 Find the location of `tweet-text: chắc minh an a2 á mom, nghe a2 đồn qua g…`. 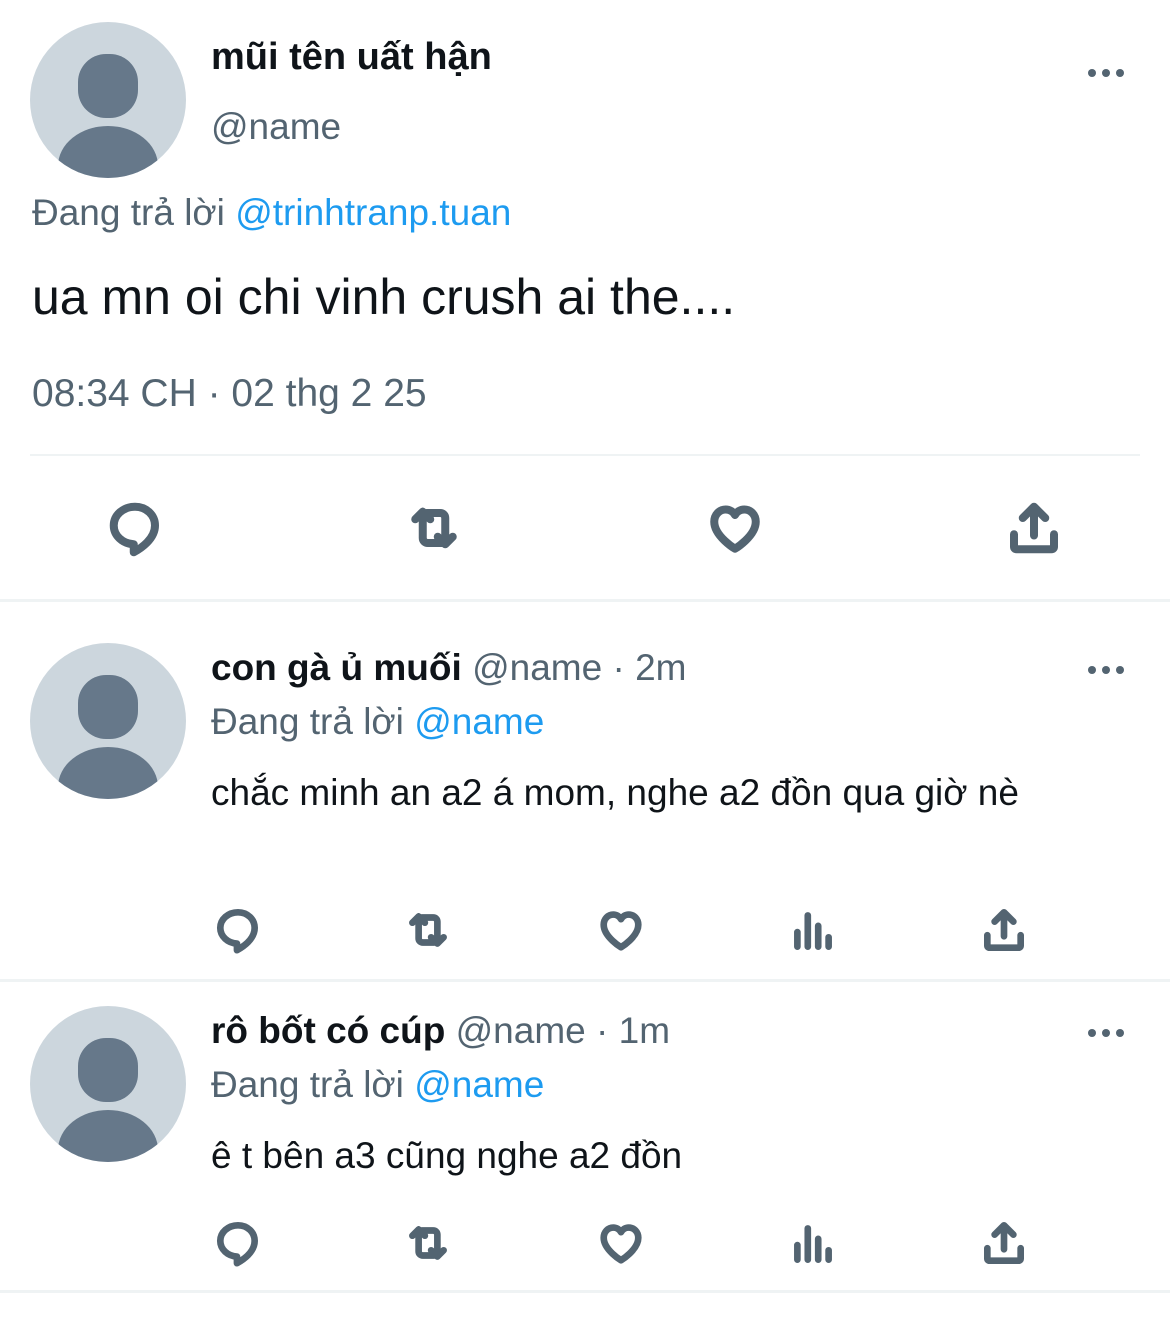

tweet-text: chắc minh an a2 á mom, nghe a2 đồn qua g… is located at coordinates (615, 792).